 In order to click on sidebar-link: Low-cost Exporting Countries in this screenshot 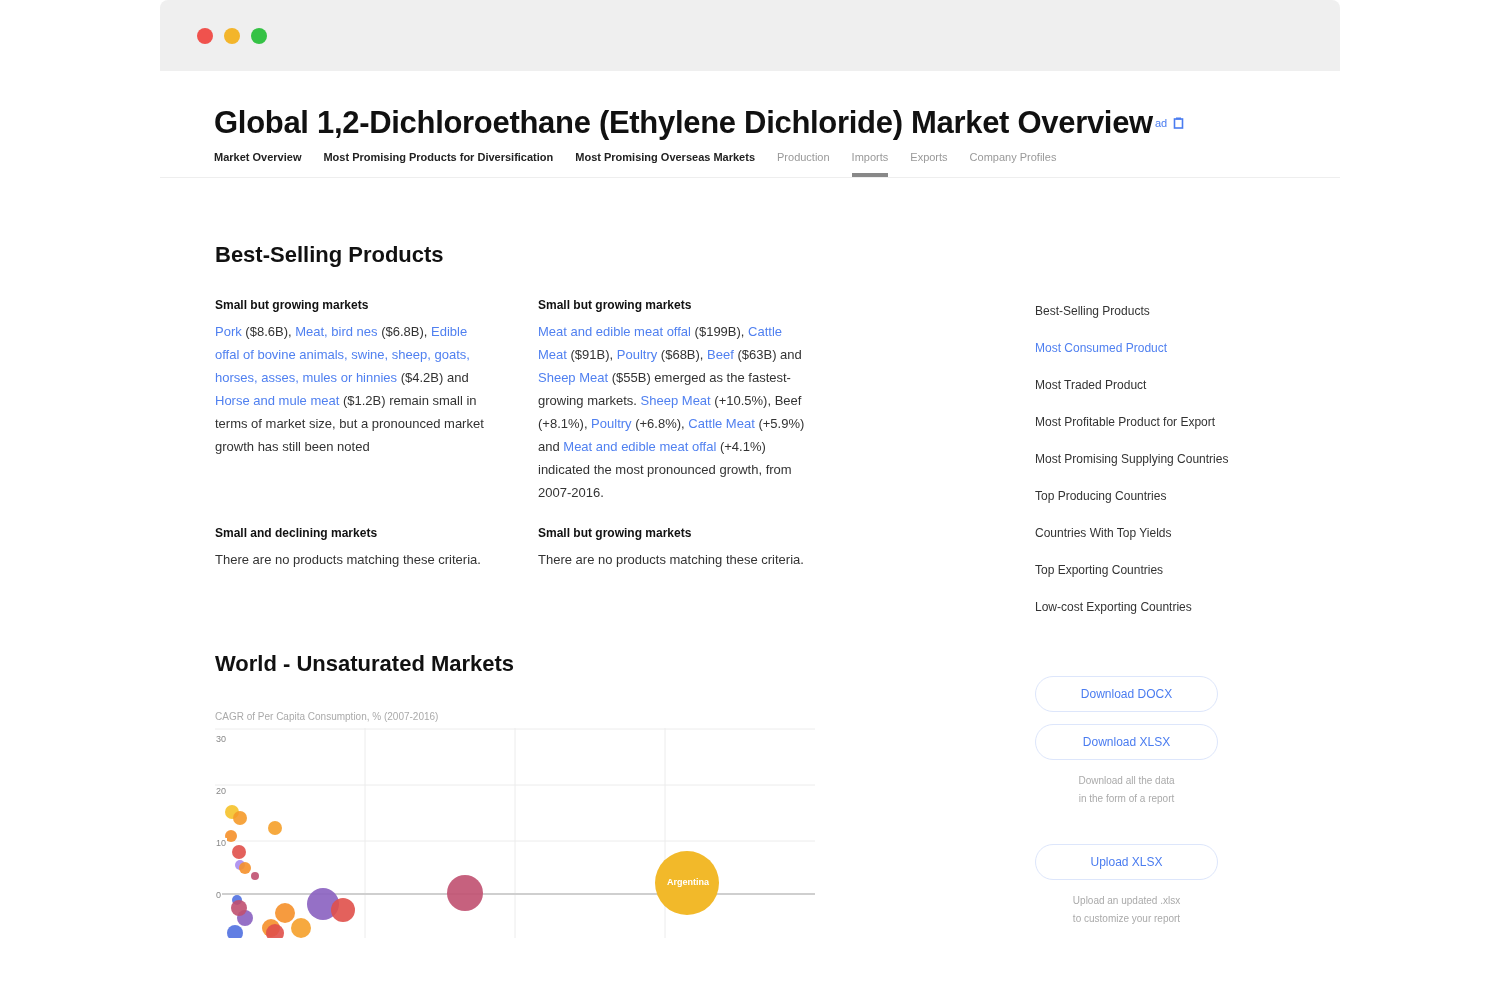, I will do `click(1162, 607)`.